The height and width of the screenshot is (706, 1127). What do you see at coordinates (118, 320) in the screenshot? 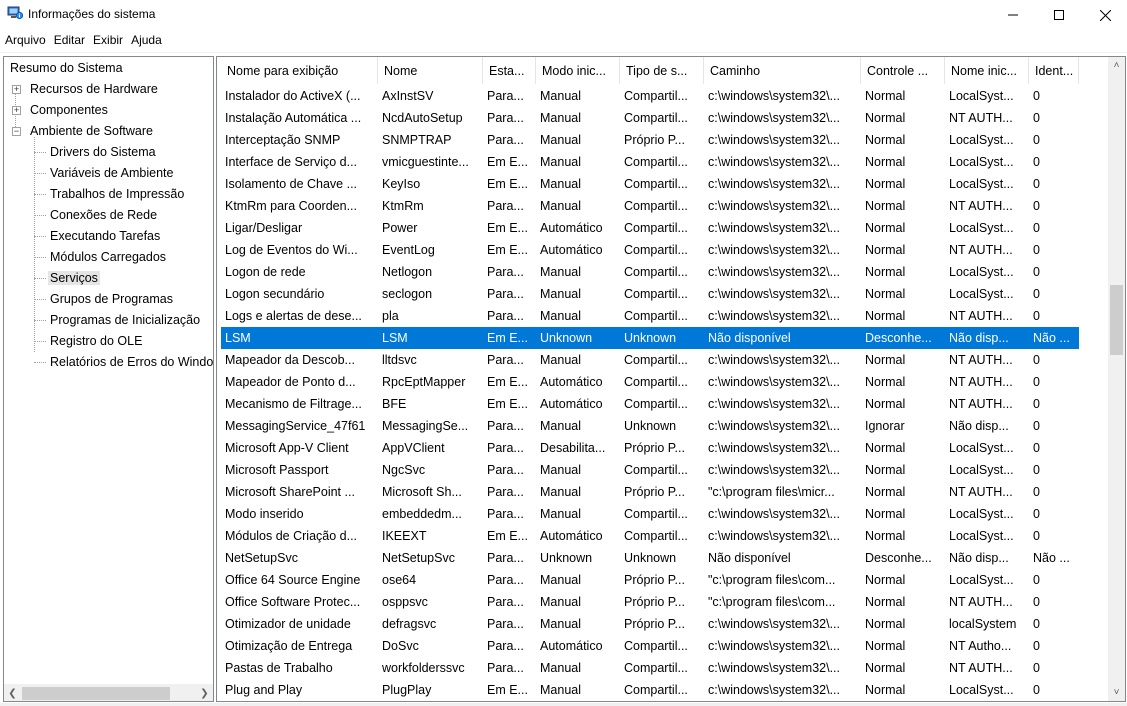
I see `tree-item: Programas de Inicialização` at bounding box center [118, 320].